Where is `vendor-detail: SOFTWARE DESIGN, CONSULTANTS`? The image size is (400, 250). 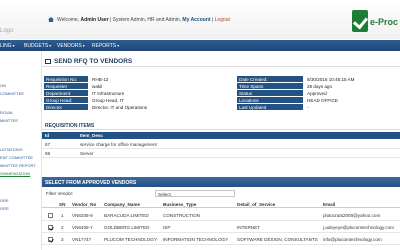
vendor-detail: SOFTWARE DESIGN, CONSULTANTS is located at coordinates (277, 239).